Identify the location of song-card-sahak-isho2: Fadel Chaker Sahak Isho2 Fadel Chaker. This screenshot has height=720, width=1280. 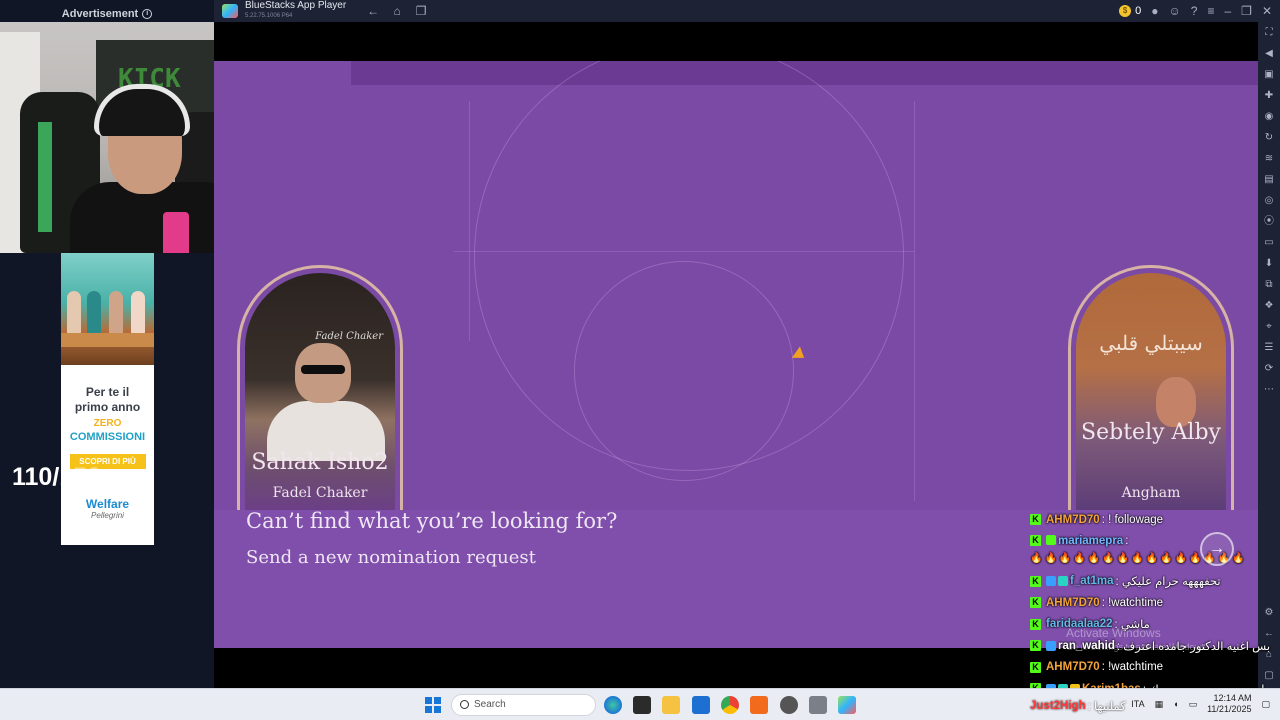
(320, 387).